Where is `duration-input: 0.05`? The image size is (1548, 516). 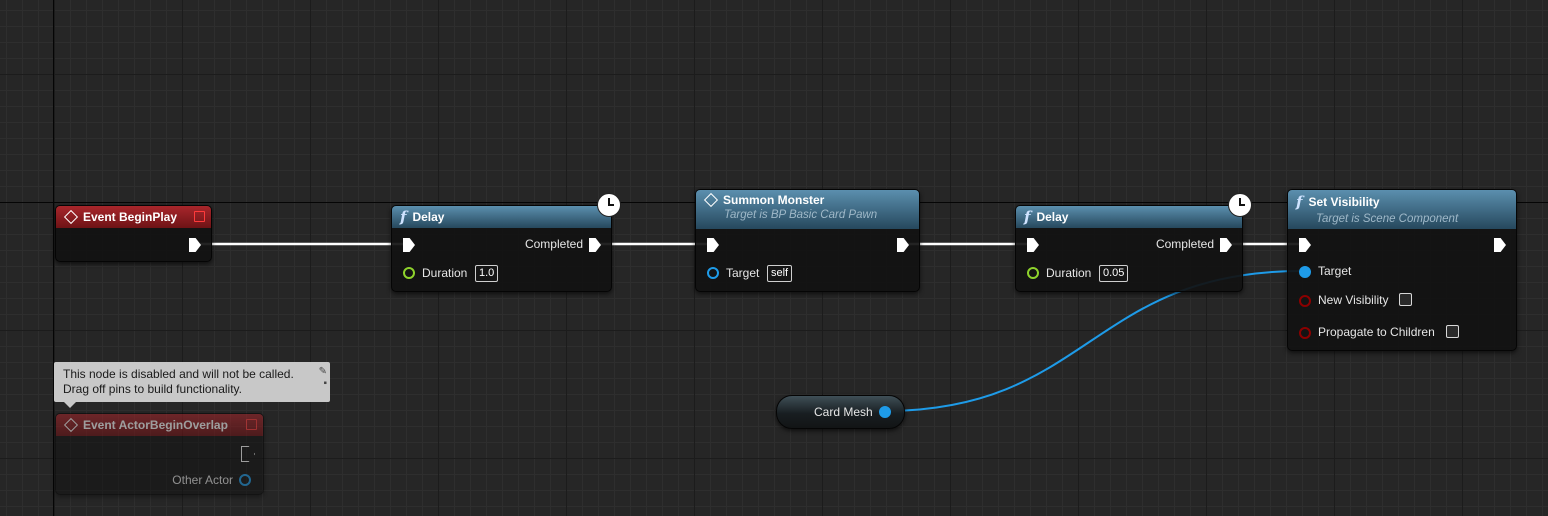 duration-input: 0.05 is located at coordinates (1114, 273).